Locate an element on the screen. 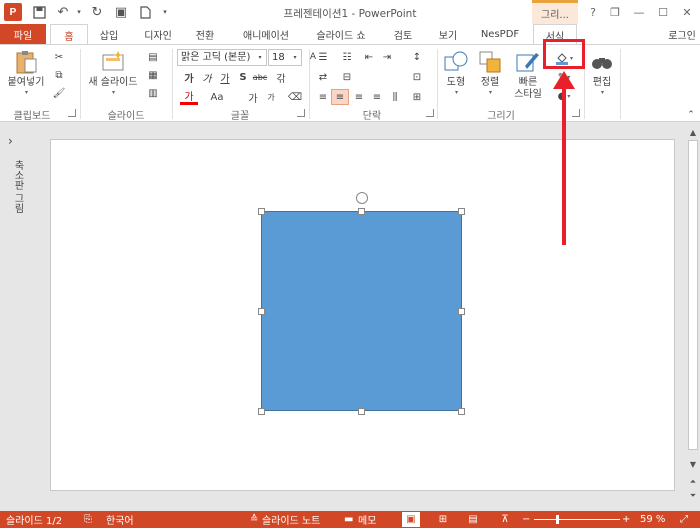 The image size is (700, 528). expand-pane-icon: › is located at coordinates (10, 141).